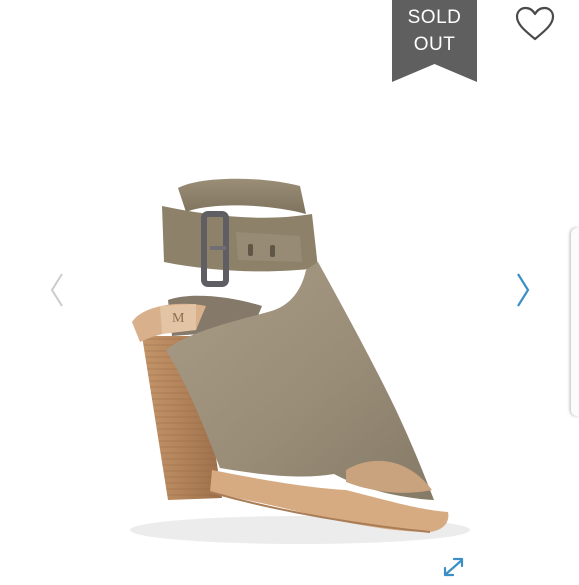 Image resolution: width=579 pixels, height=585 pixels. I want to click on buckle-prong, so click(218, 248).